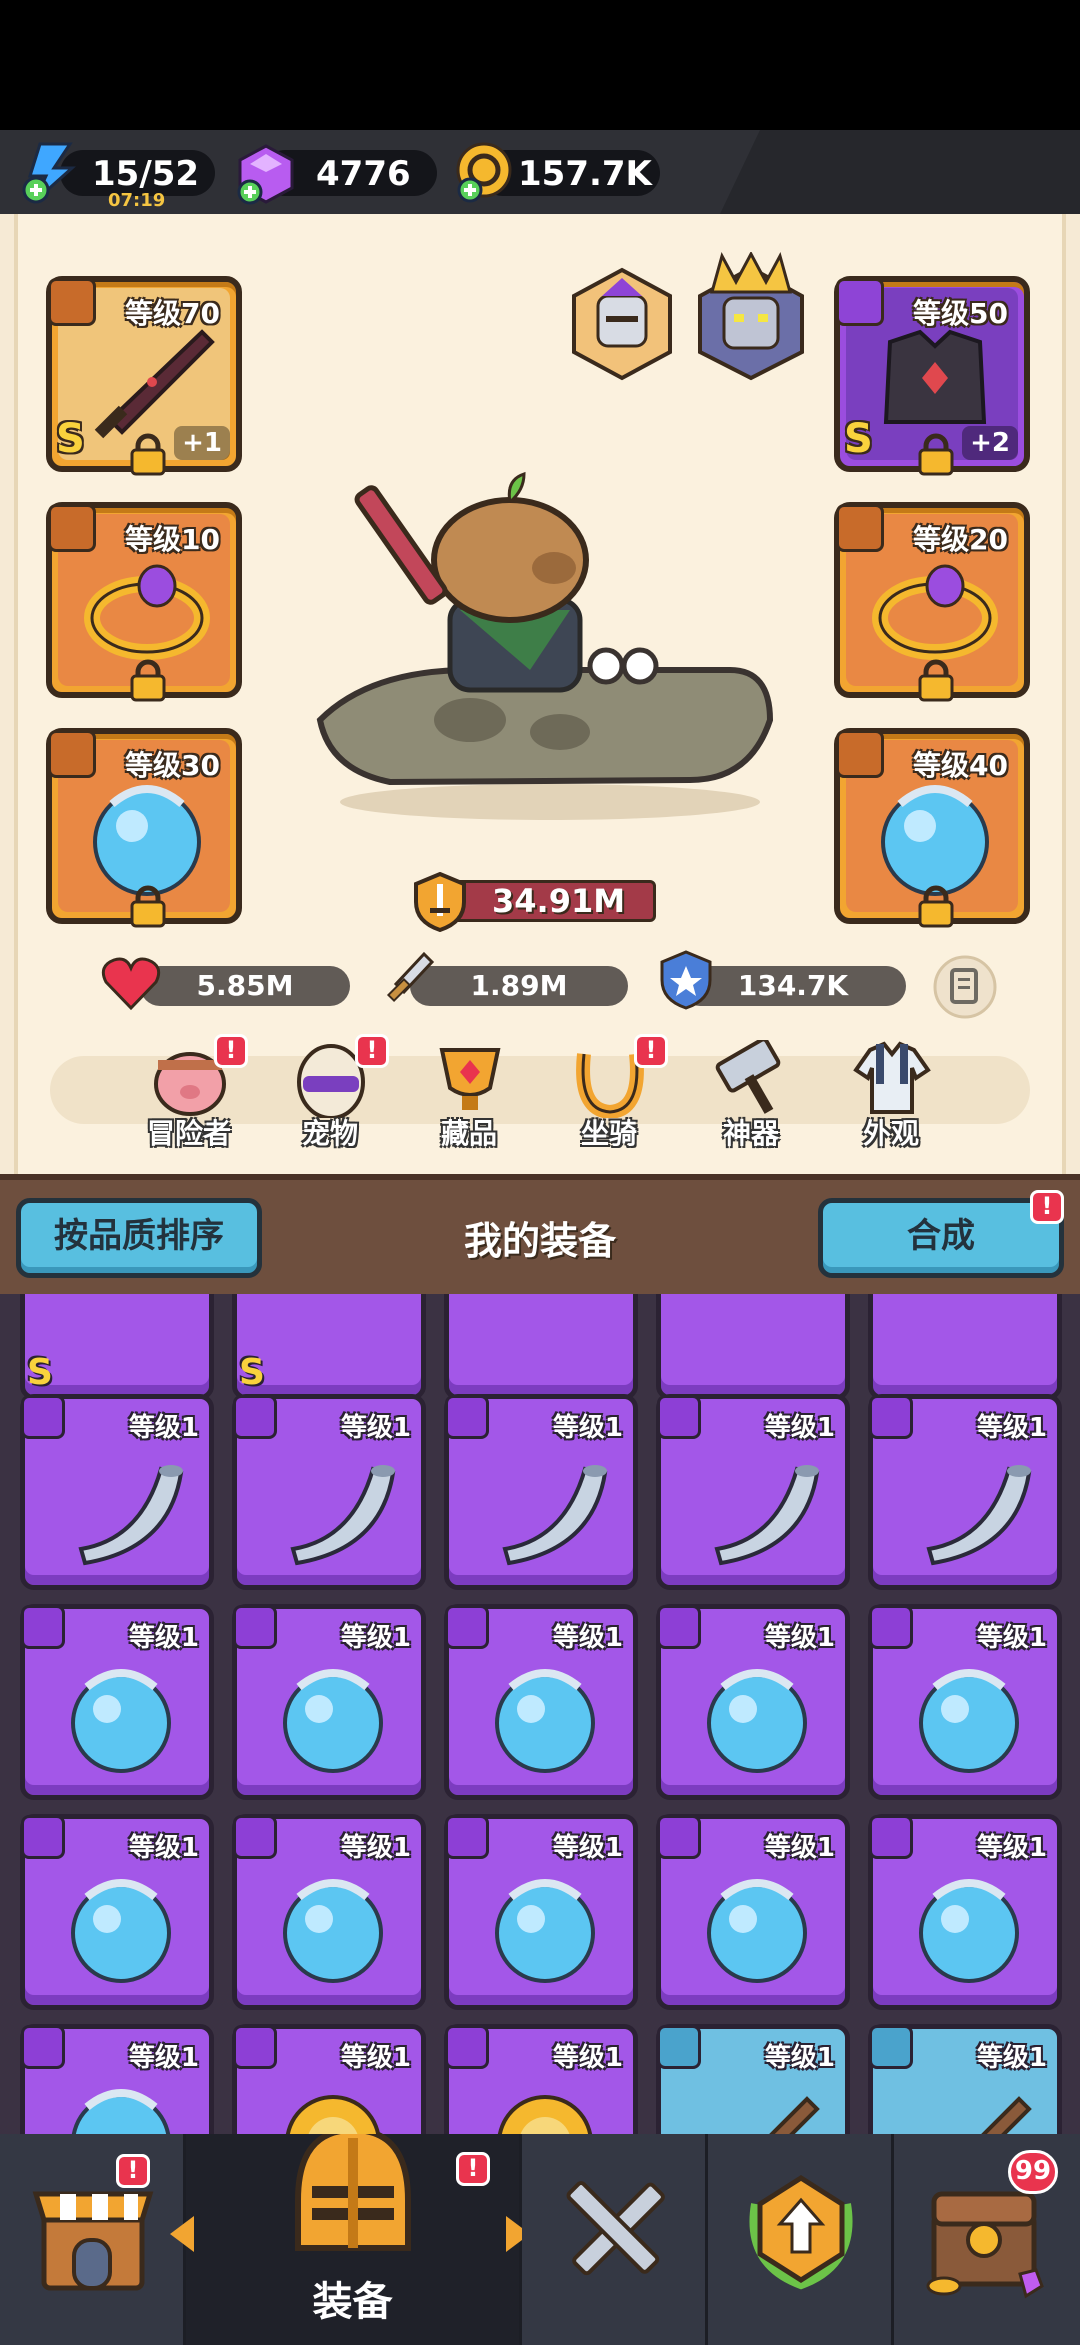 This screenshot has height=2345, width=1080. Describe the element at coordinates (93, 2239) in the screenshot. I see `nav-shop-tab: !` at that location.